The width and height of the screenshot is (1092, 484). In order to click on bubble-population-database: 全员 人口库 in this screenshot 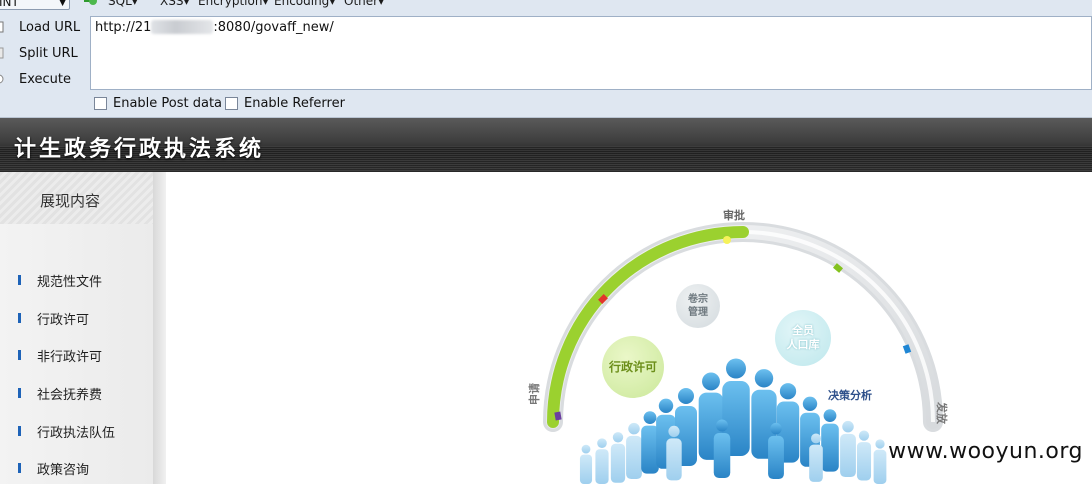, I will do `click(803, 338)`.